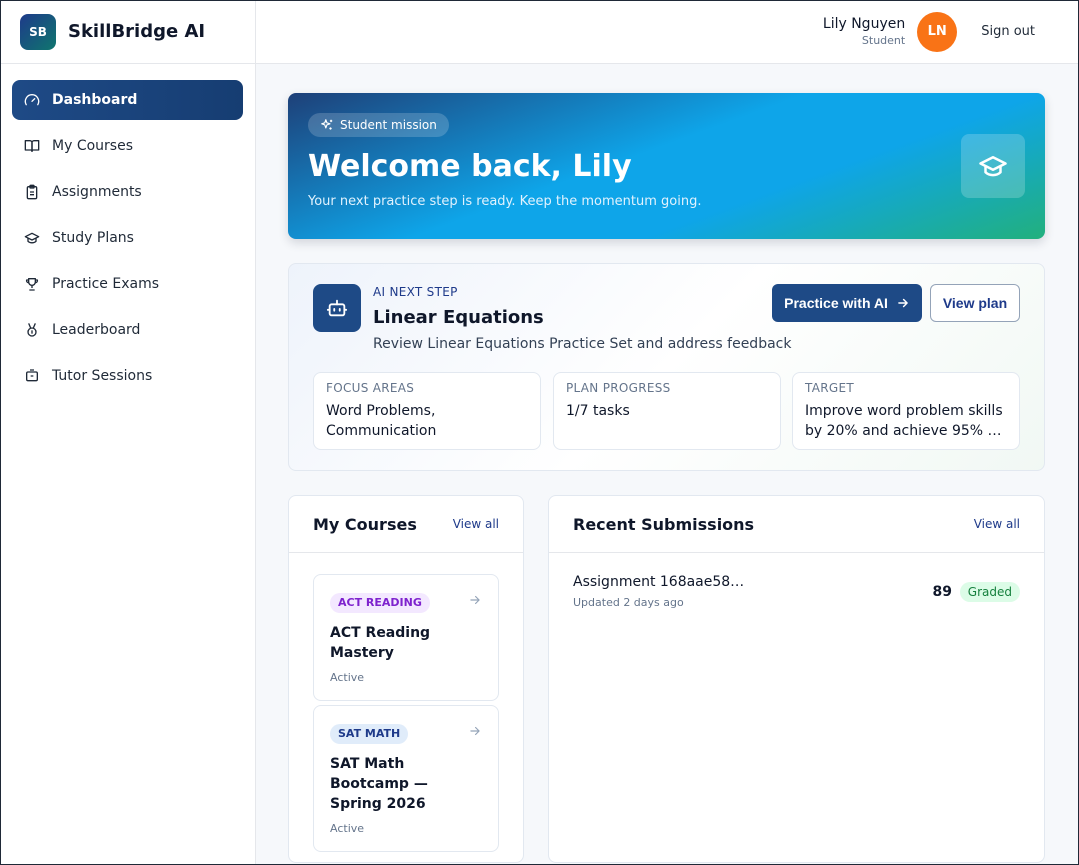 This screenshot has width=1079, height=865. I want to click on my-courses-header: My Courses View all, so click(406, 524).